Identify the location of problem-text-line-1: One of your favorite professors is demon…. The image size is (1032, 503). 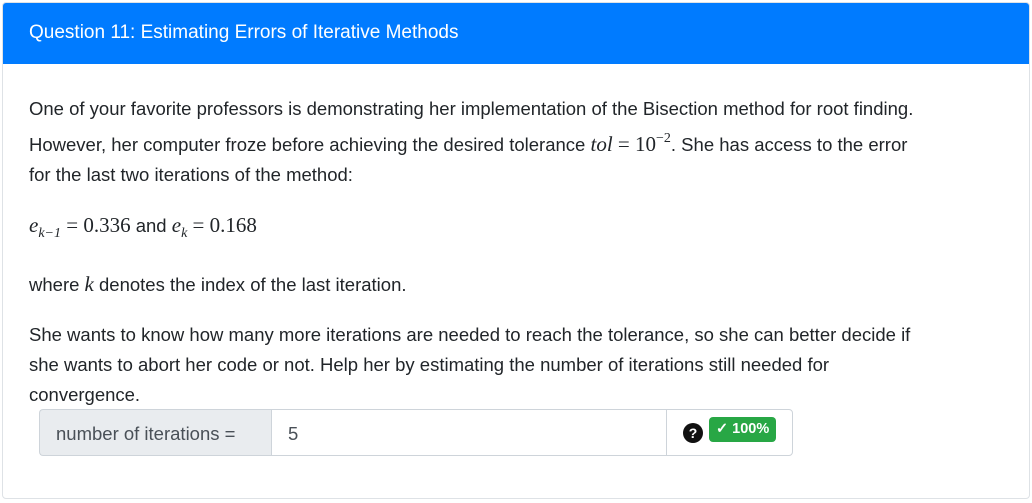
(471, 108).